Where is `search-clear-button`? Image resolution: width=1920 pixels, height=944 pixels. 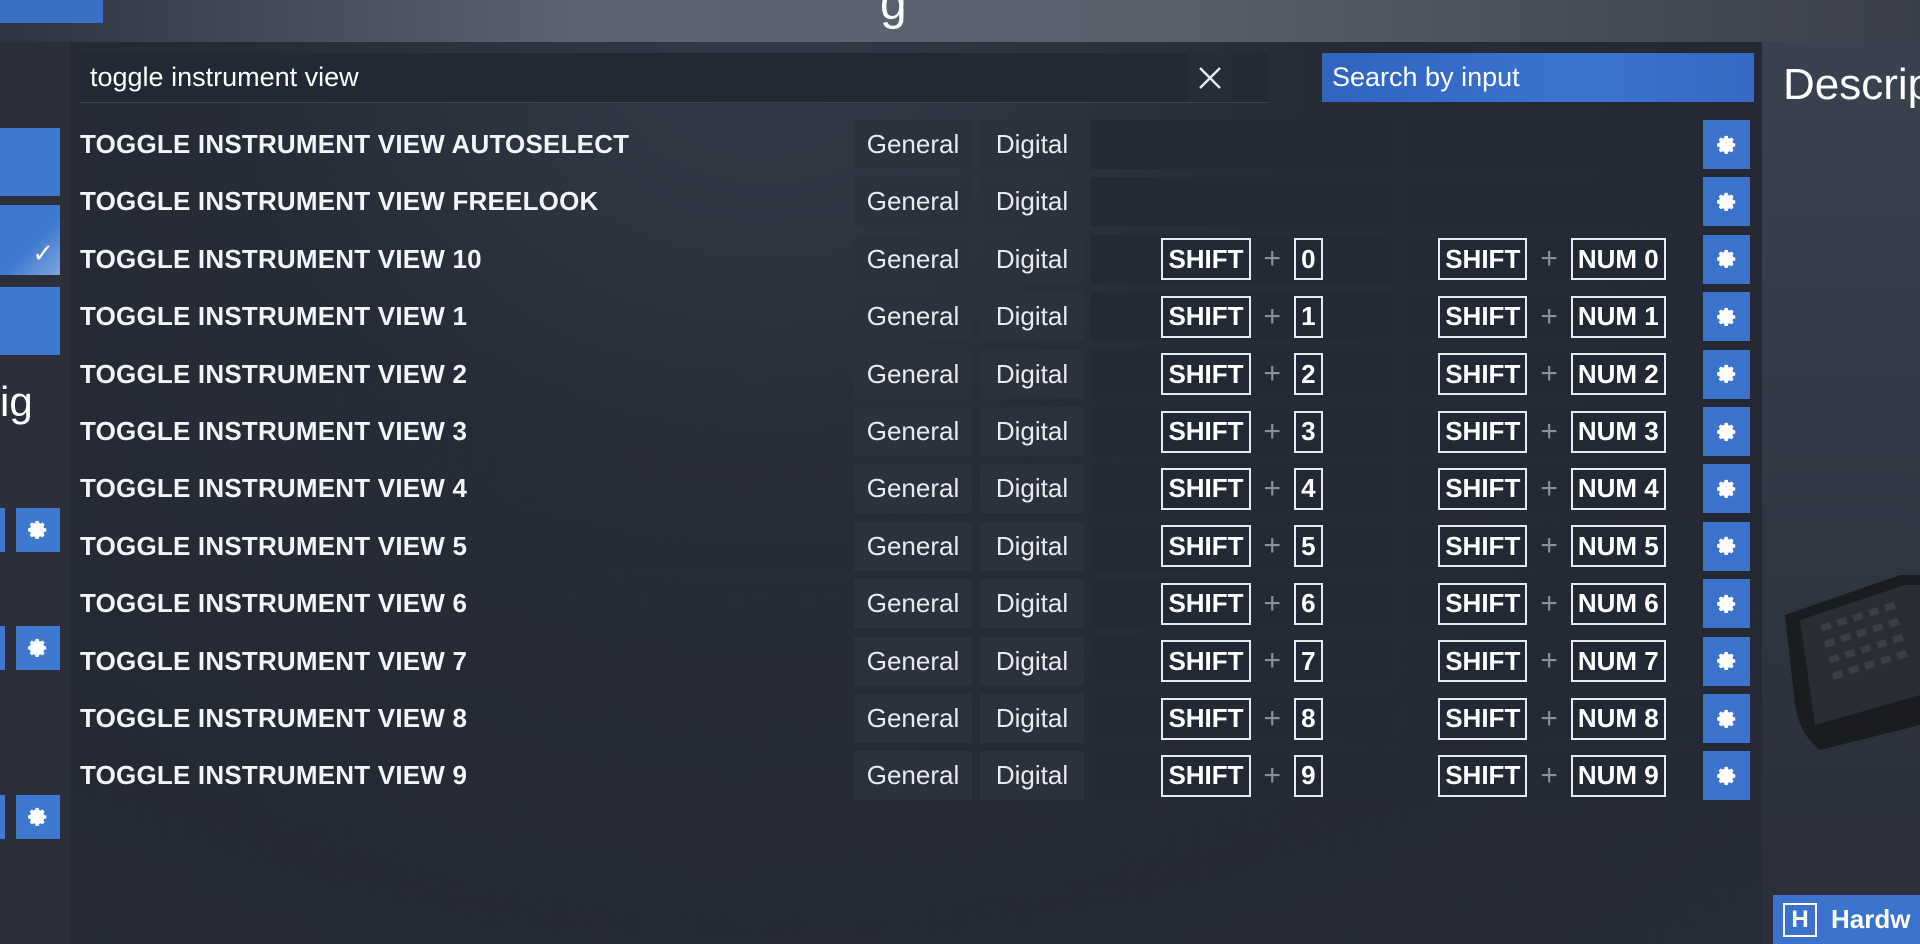
search-clear-button is located at coordinates (1210, 77).